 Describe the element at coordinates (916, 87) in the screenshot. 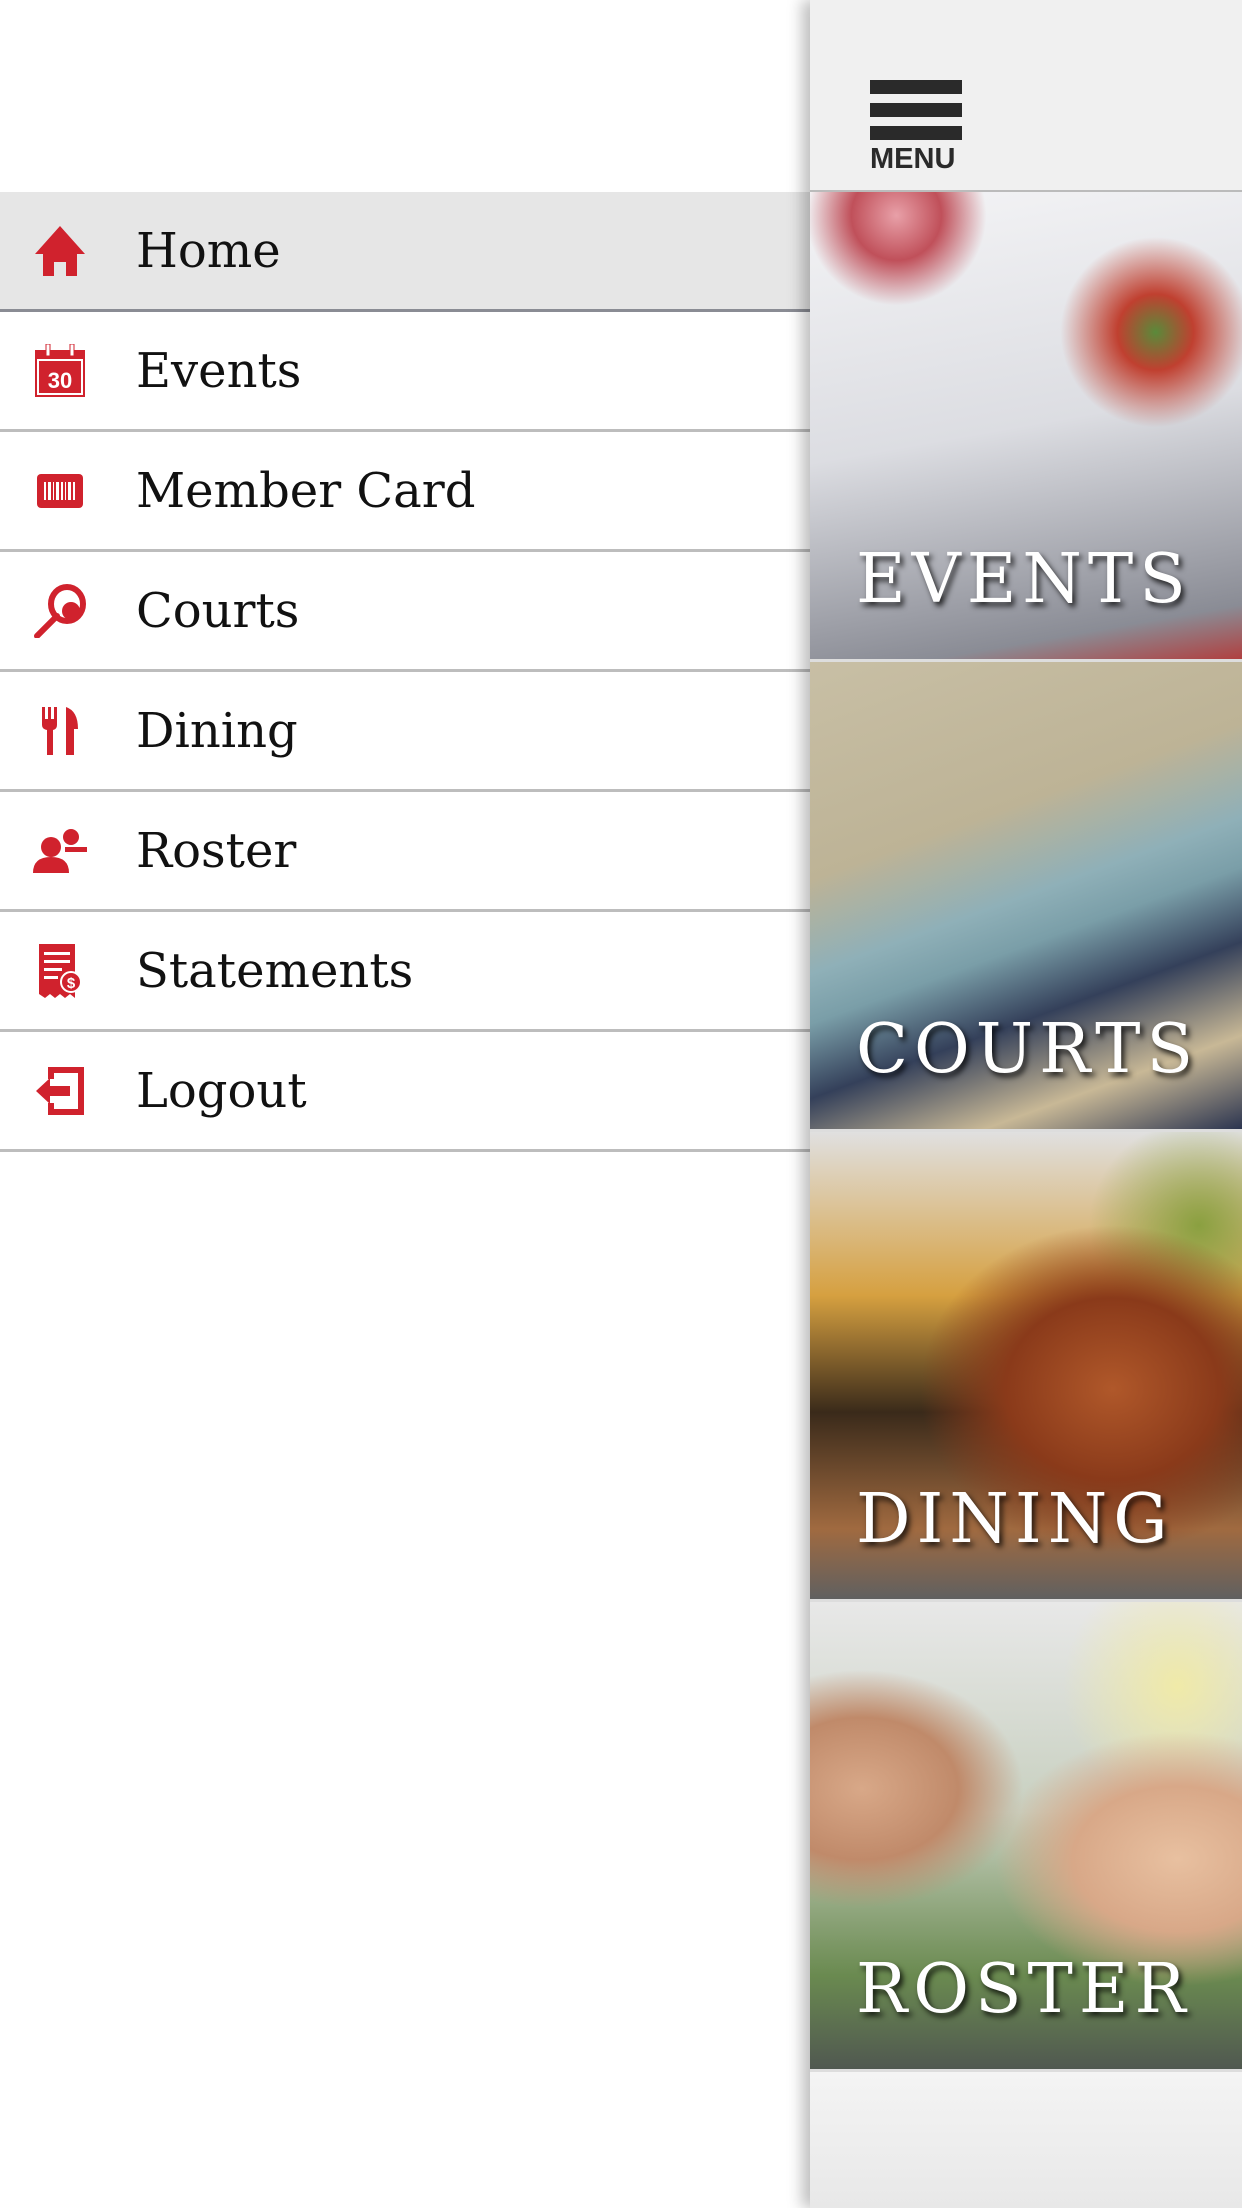

I see `hamburger-icon` at that location.